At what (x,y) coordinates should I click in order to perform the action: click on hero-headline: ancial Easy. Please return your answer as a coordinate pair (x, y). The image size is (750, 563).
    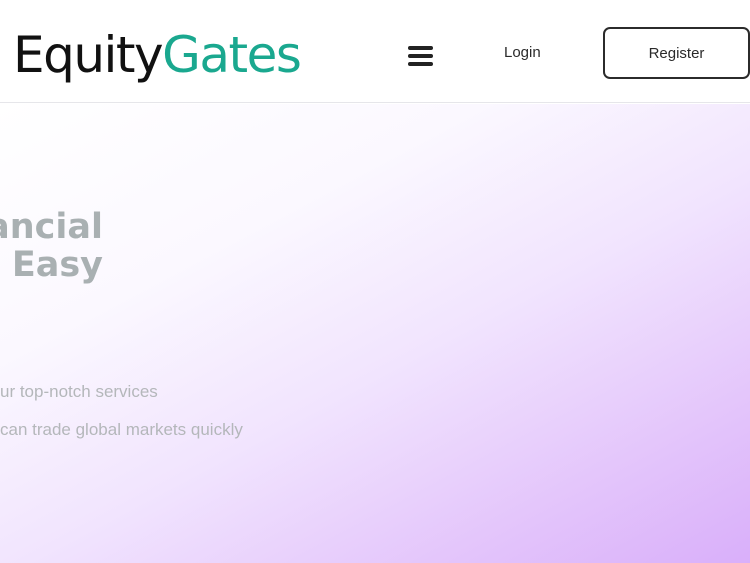
    Looking at the image, I should click on (51, 246).